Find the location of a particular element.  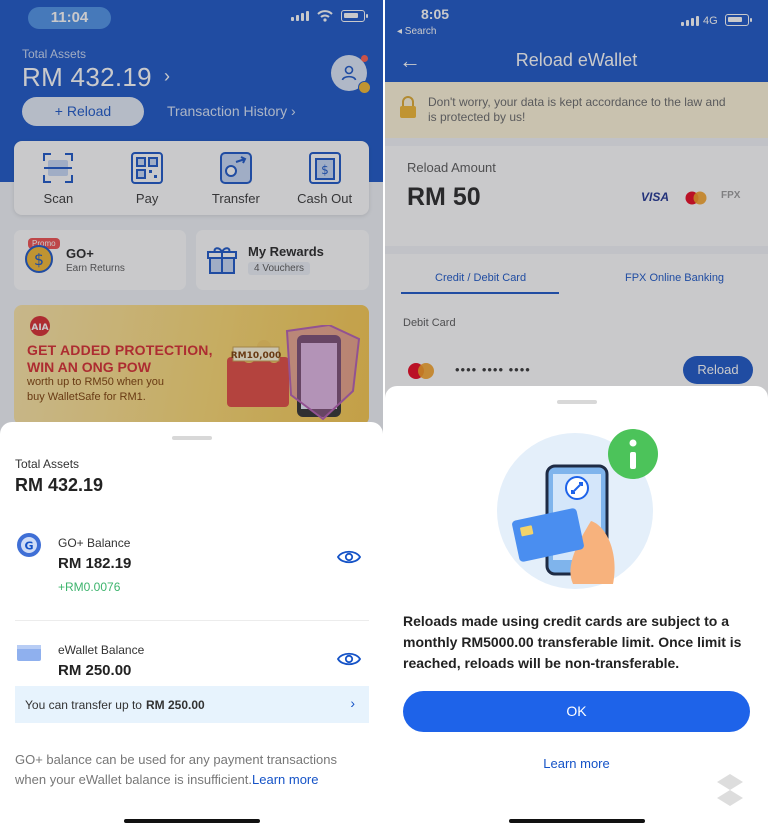

sheet-total-label: Total Assets is located at coordinates (47, 464).